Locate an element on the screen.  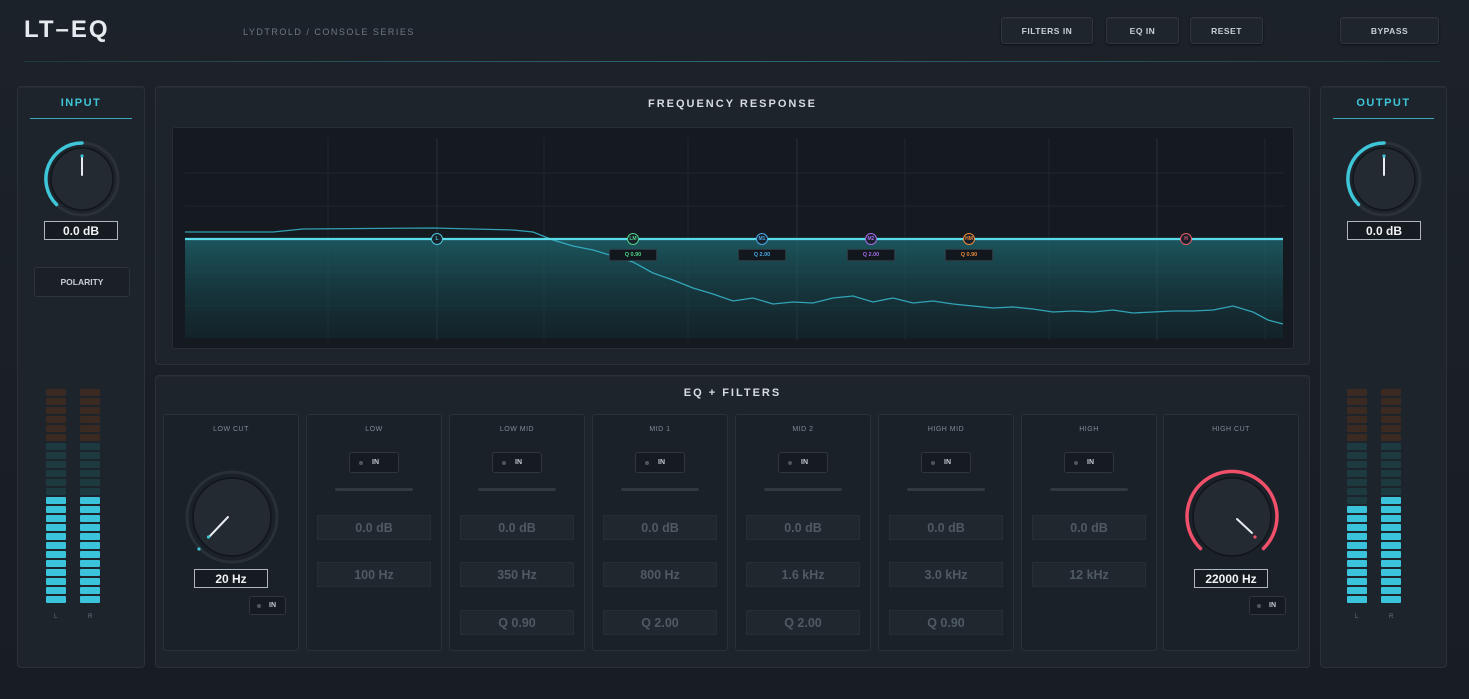
band-frequency-field: 12 kHz is located at coordinates (1089, 574).